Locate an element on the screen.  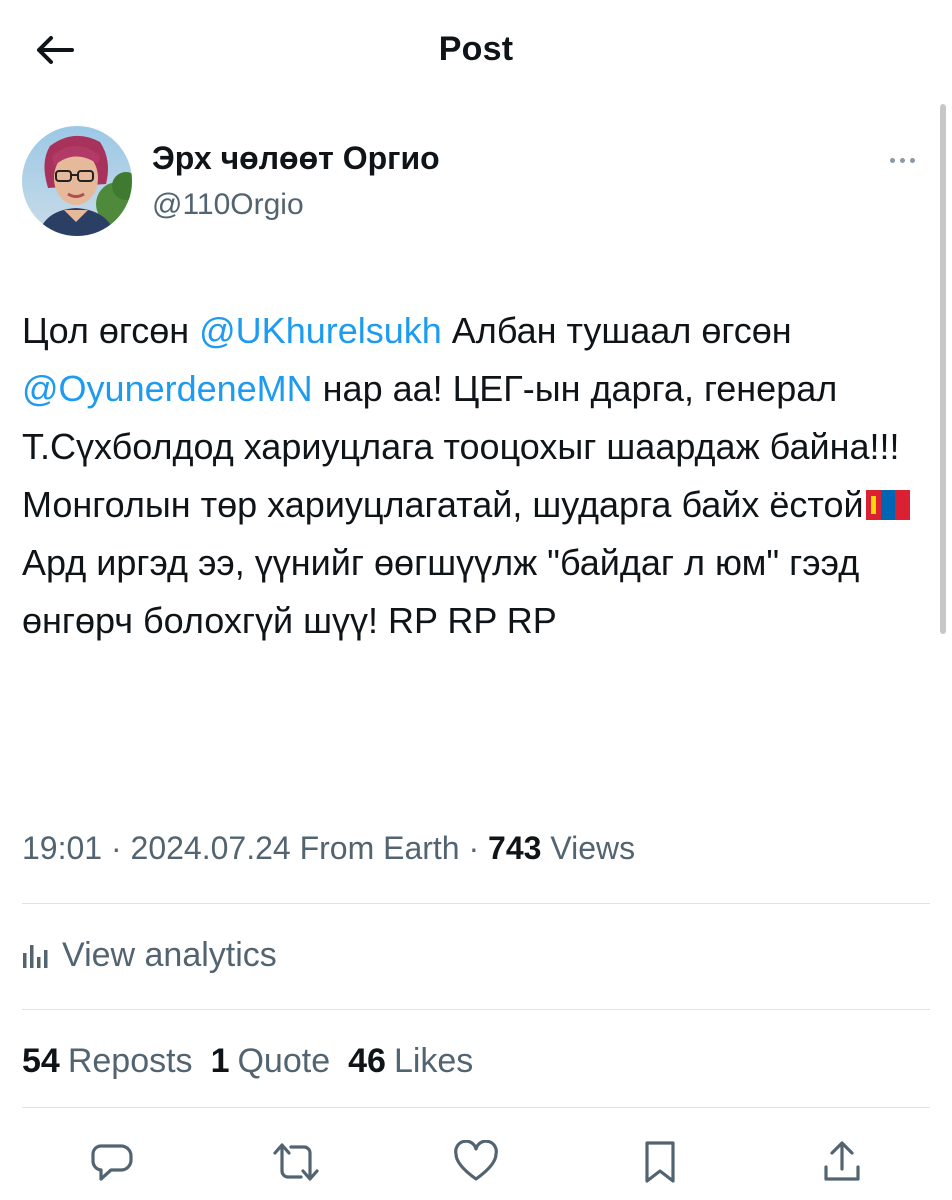
likes-stat: 46 Likes is located at coordinates (410, 1061).